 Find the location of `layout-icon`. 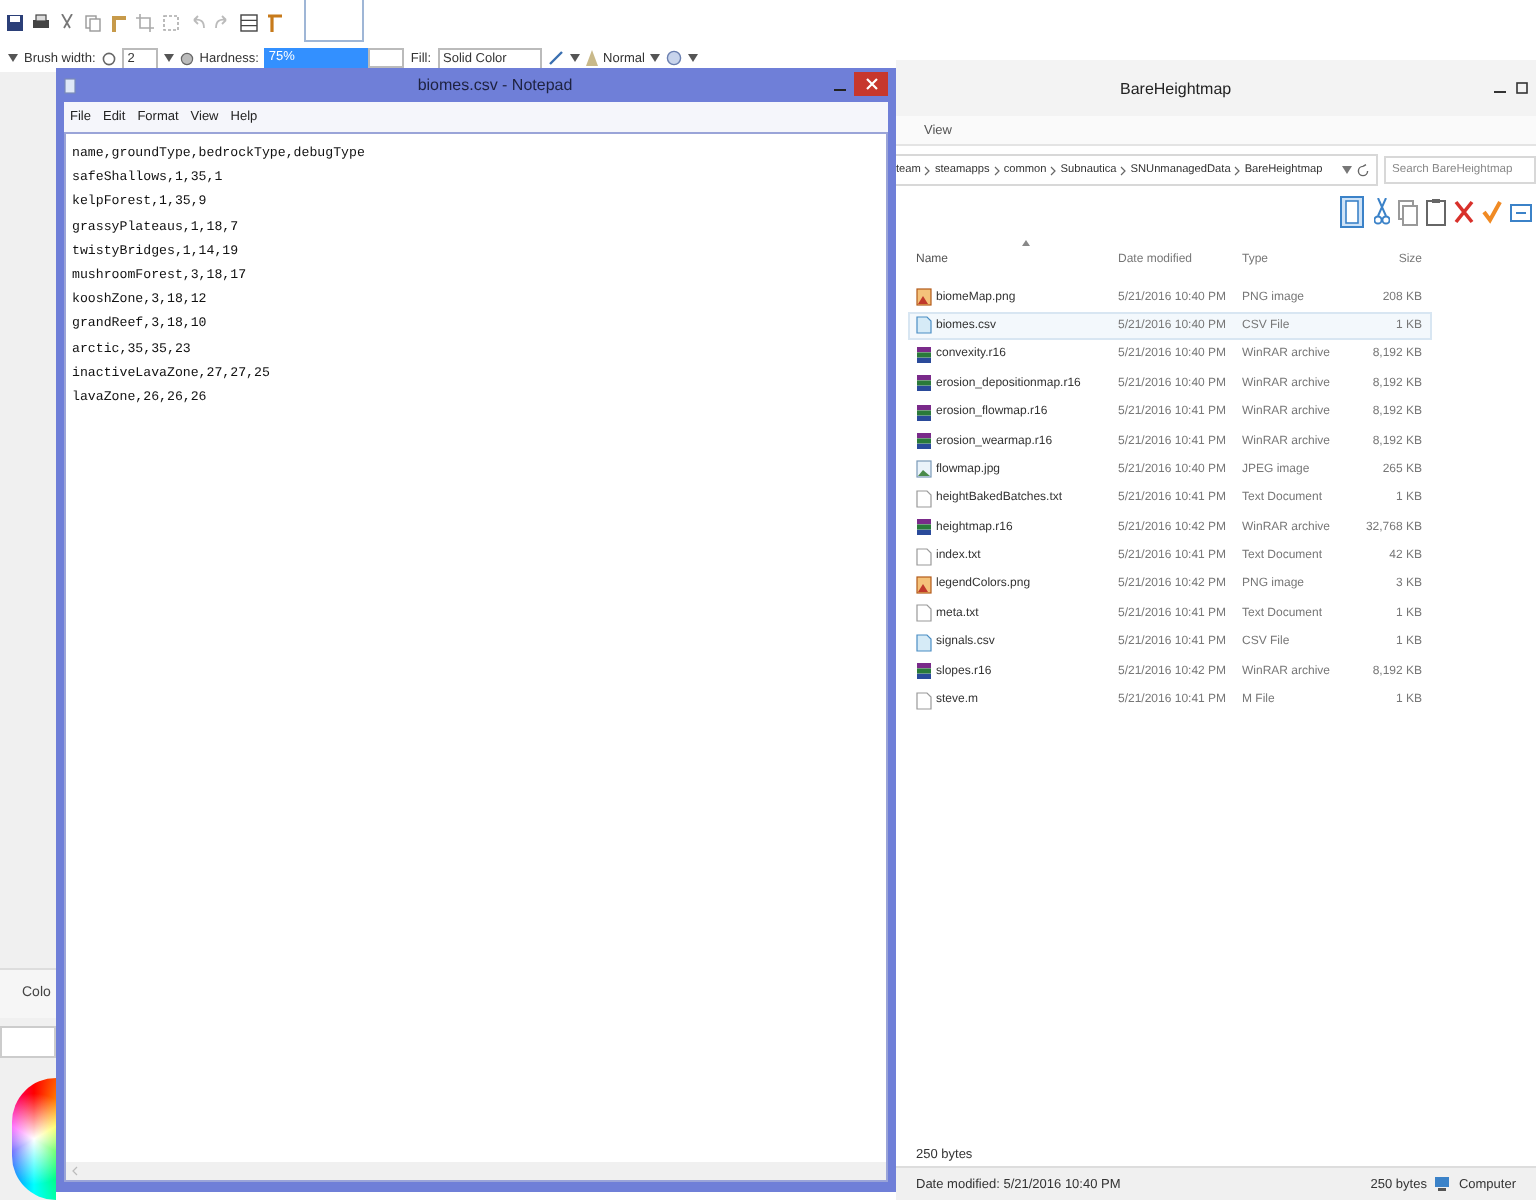

layout-icon is located at coordinates (1352, 212).